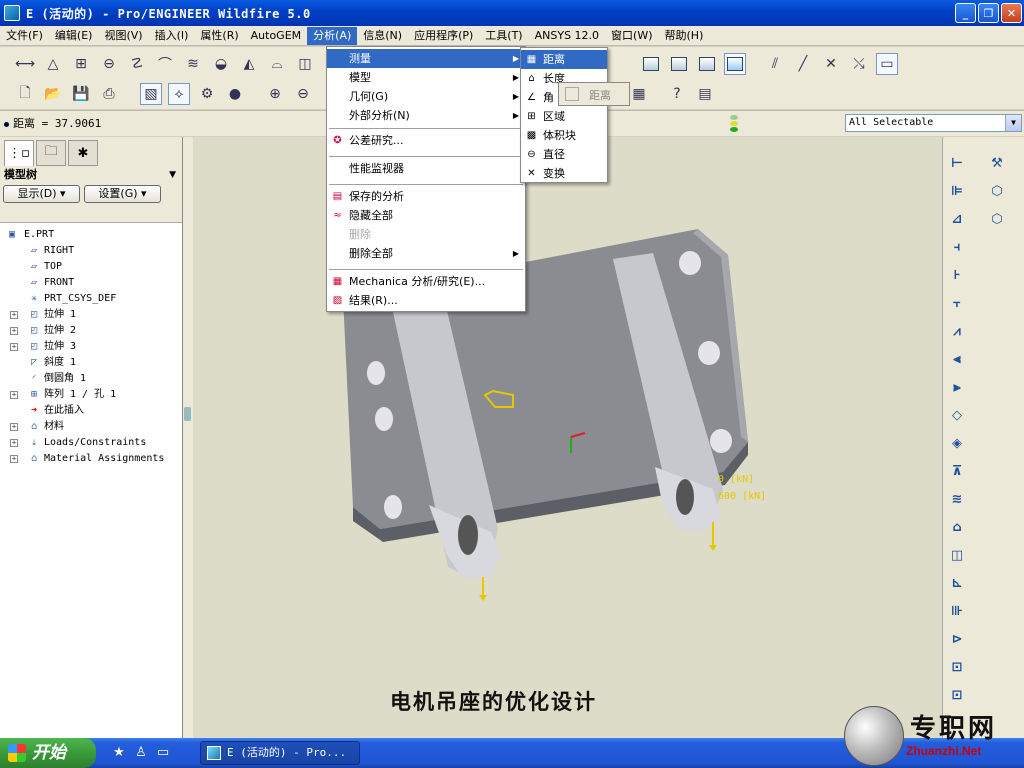  Describe the element at coordinates (957, 163) in the screenshot. I see `mechanica-tool-0-icon: ⊢` at that location.